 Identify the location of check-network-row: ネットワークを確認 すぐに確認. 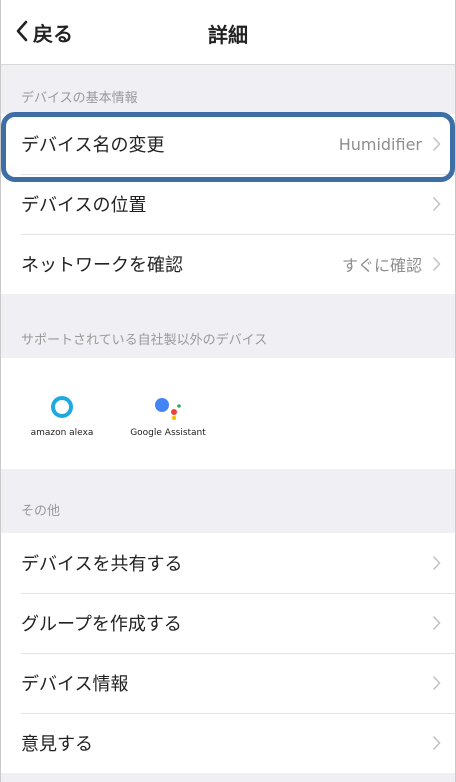
(228, 264).